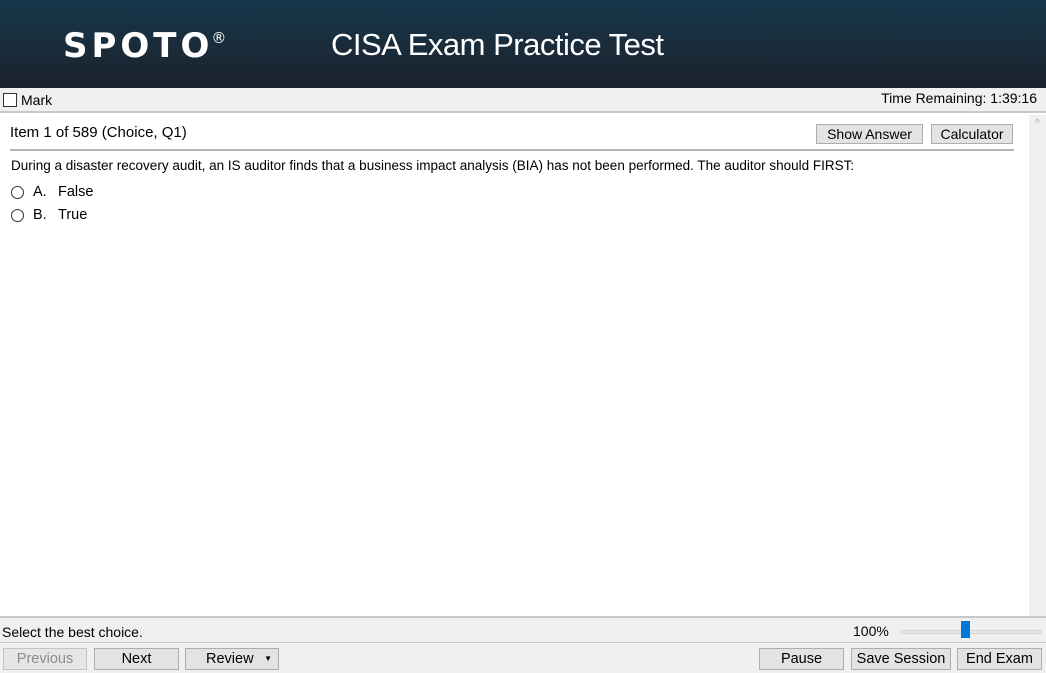 The width and height of the screenshot is (1046, 673). What do you see at coordinates (1037, 124) in the screenshot?
I see `chevron-up-icon: ^` at bounding box center [1037, 124].